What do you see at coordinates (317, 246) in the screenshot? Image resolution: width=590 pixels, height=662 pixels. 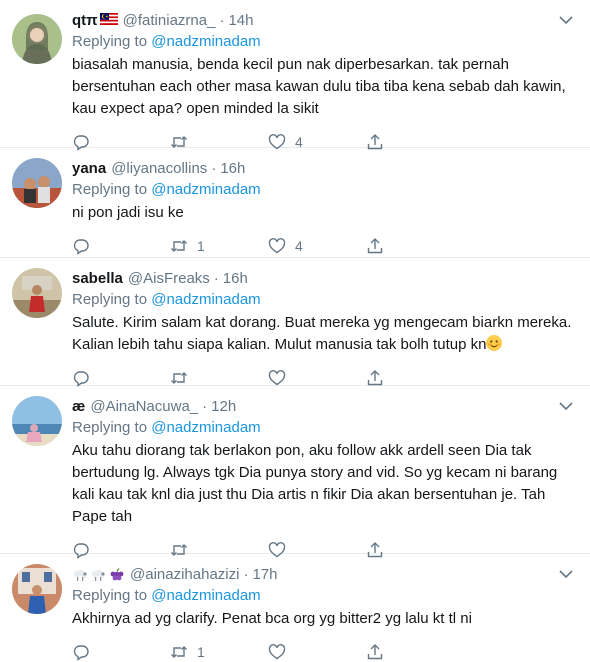 I see `like-button: 4` at bounding box center [317, 246].